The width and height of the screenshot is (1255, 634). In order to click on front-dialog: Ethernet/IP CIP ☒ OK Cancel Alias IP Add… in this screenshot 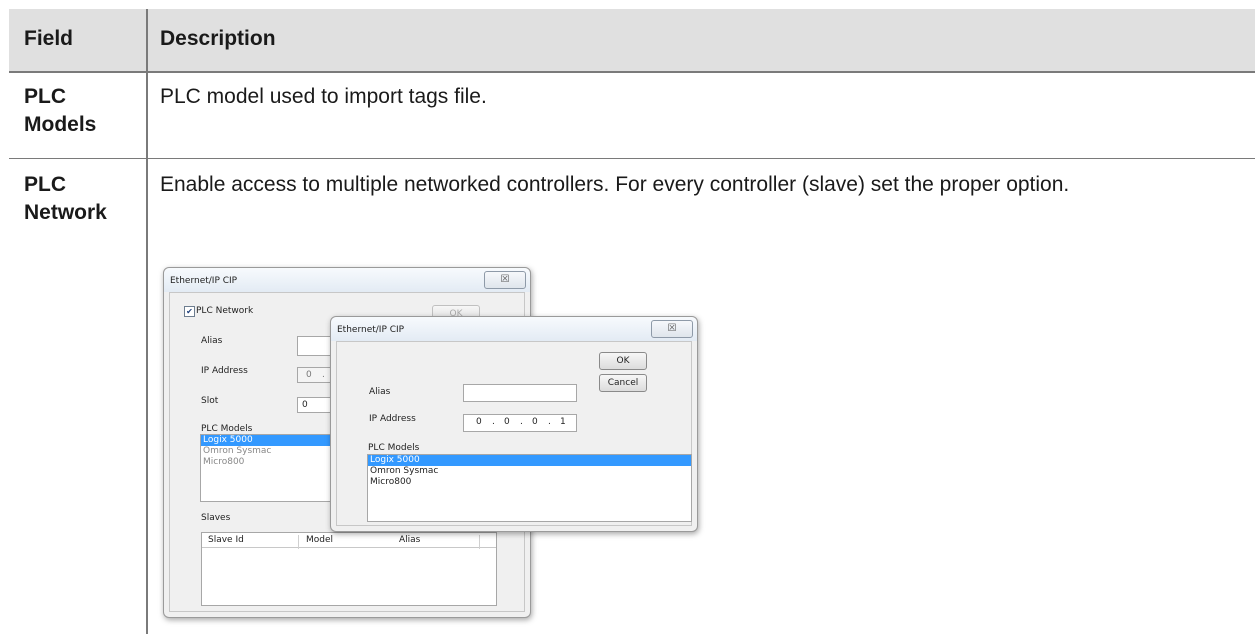, I will do `click(514, 424)`.